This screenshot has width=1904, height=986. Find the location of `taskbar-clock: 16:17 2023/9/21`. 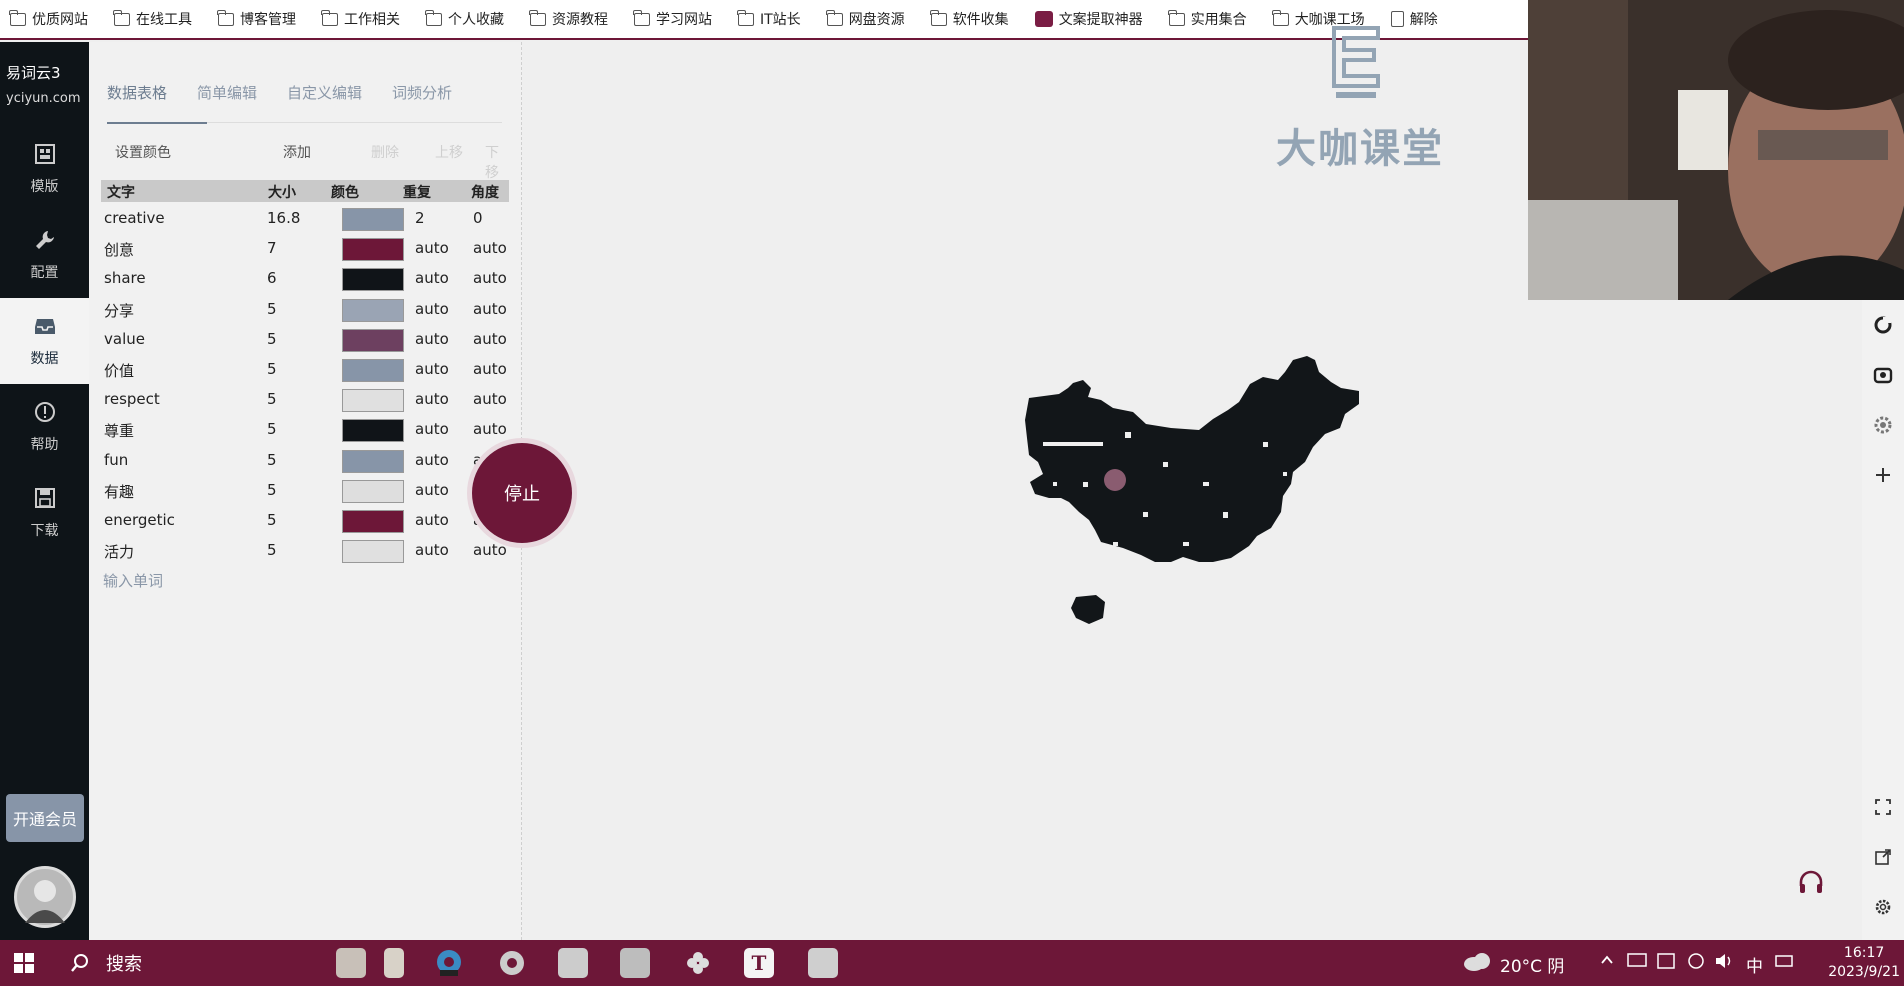

taskbar-clock: 16:17 2023/9/21 is located at coordinates (1864, 963).